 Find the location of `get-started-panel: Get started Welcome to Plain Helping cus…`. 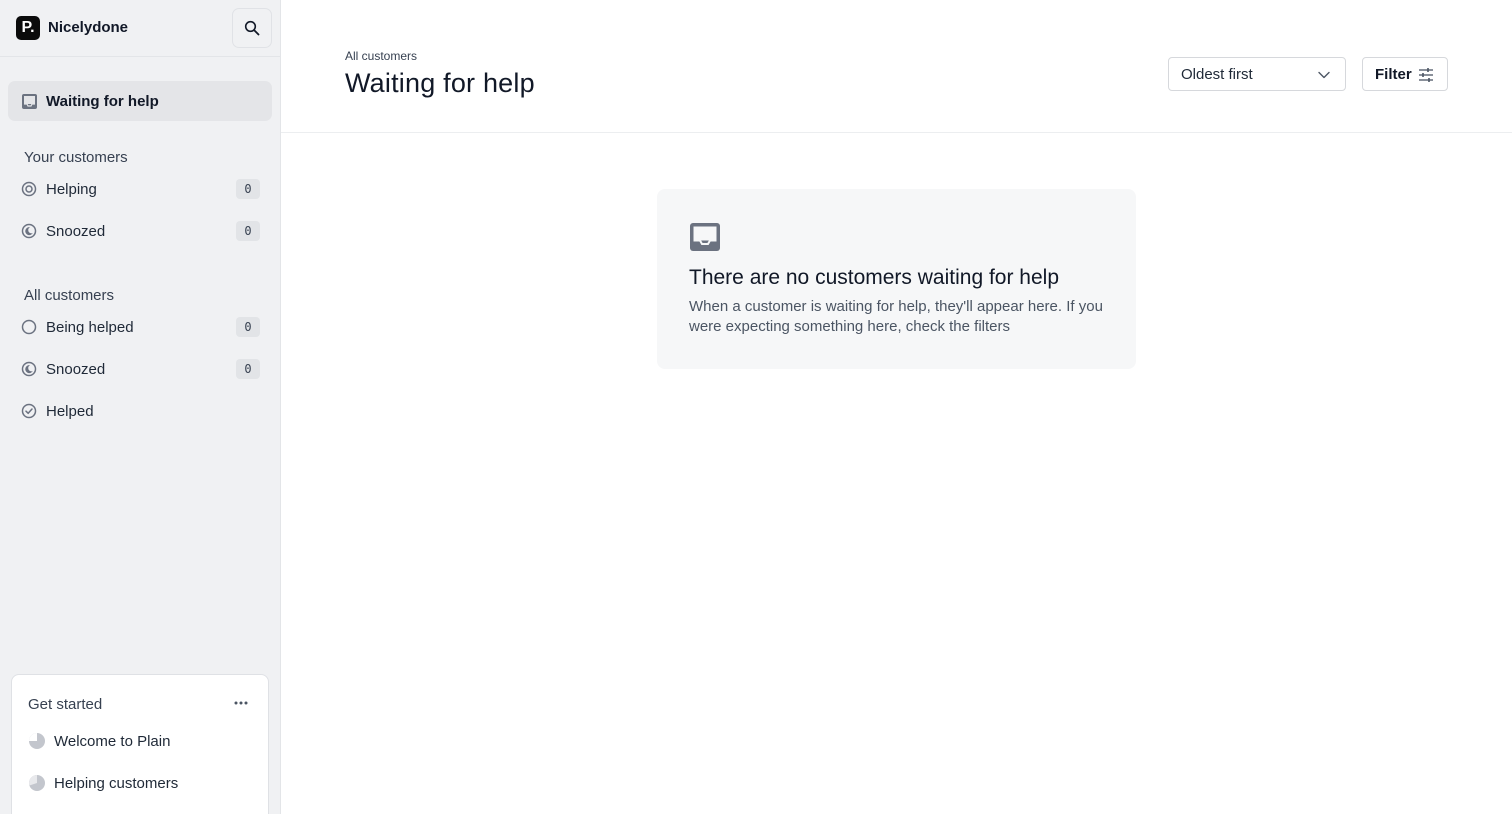

get-started-panel: Get started Welcome to Plain Helping cus… is located at coordinates (140, 744).